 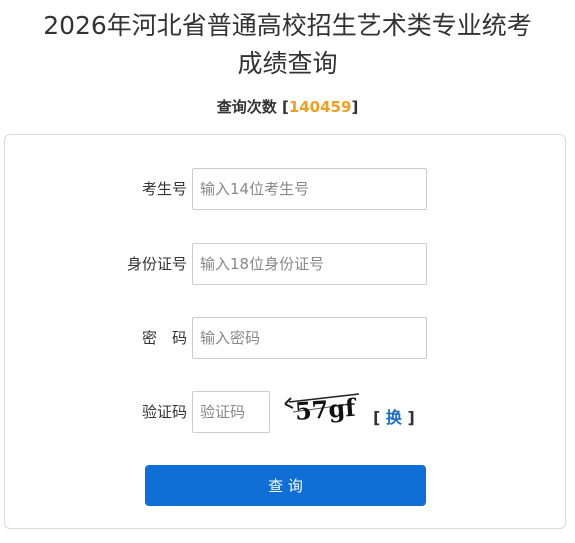 I want to click on password-label: 密 码, so click(x=164, y=338).